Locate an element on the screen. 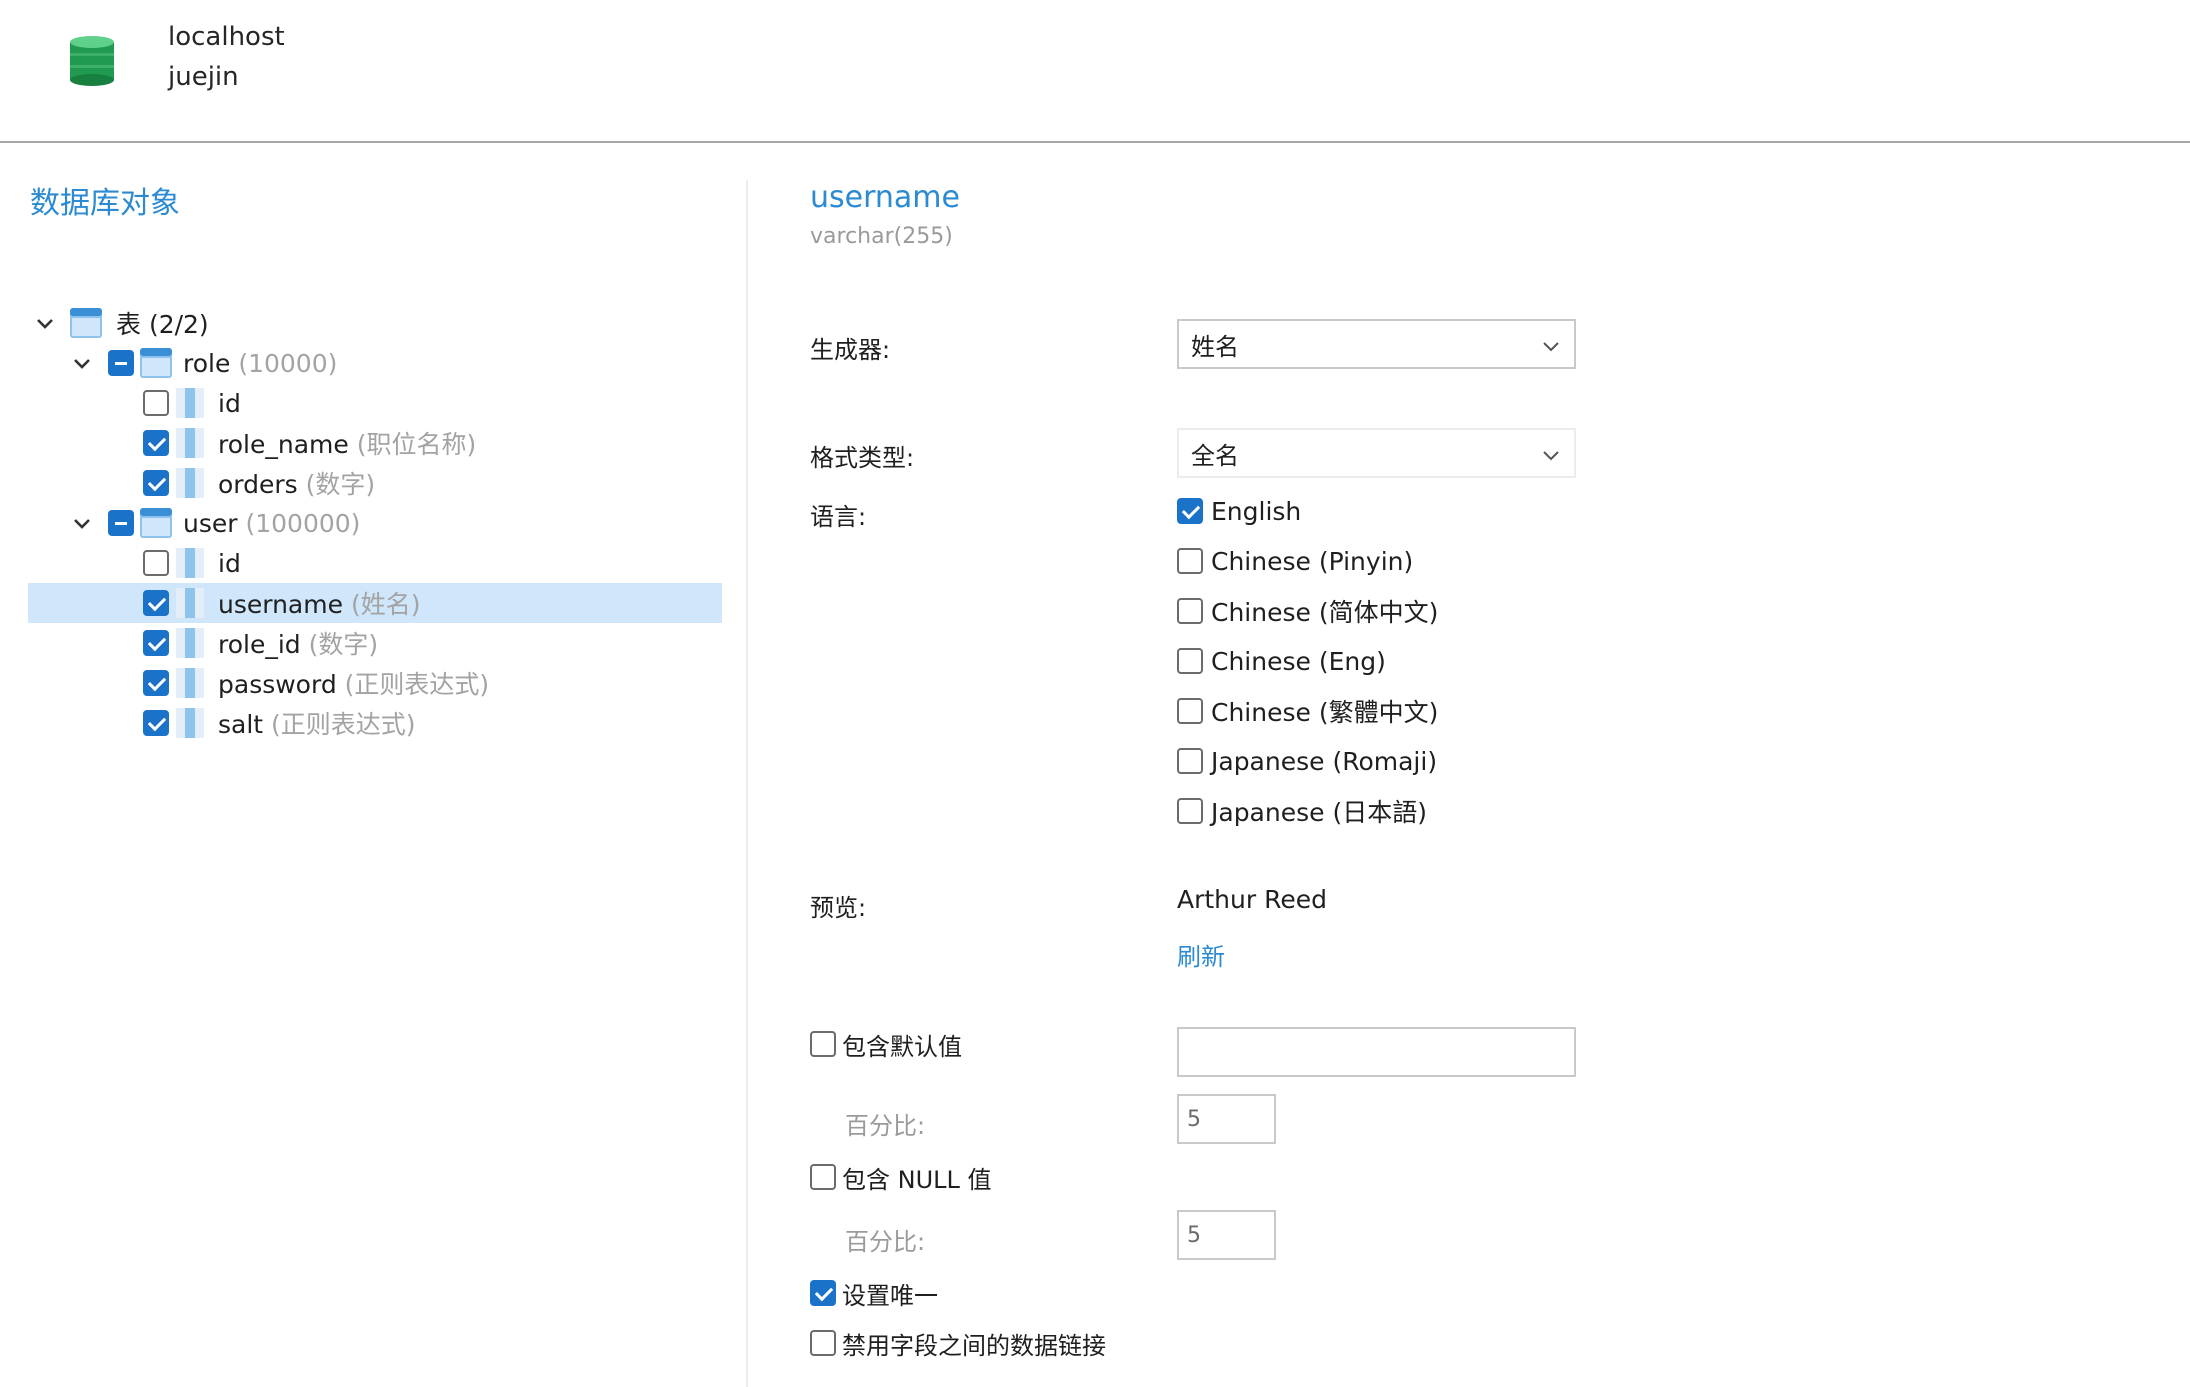 This screenshot has width=2190, height=1387. default-value-label: 包含默认值 is located at coordinates (902, 1046).